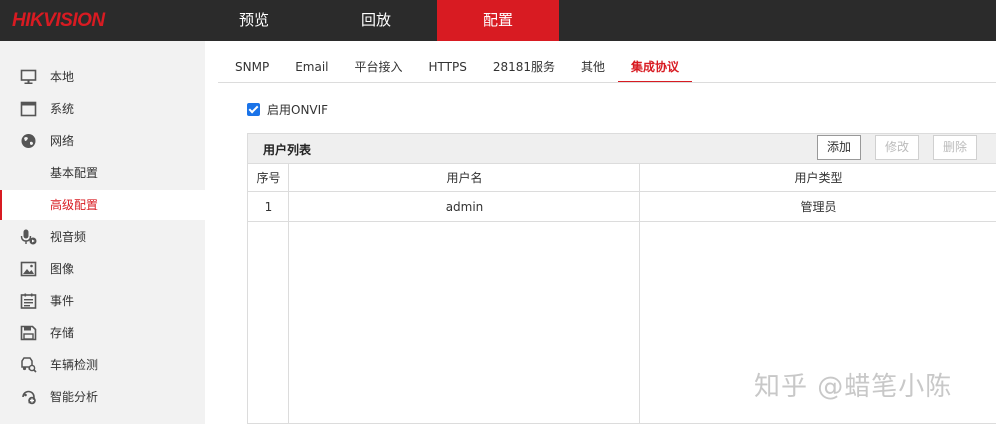 This screenshot has height=424, width=996. What do you see at coordinates (74, 205) in the screenshot?
I see `sidebar-item-label: 高级配置` at bounding box center [74, 205].